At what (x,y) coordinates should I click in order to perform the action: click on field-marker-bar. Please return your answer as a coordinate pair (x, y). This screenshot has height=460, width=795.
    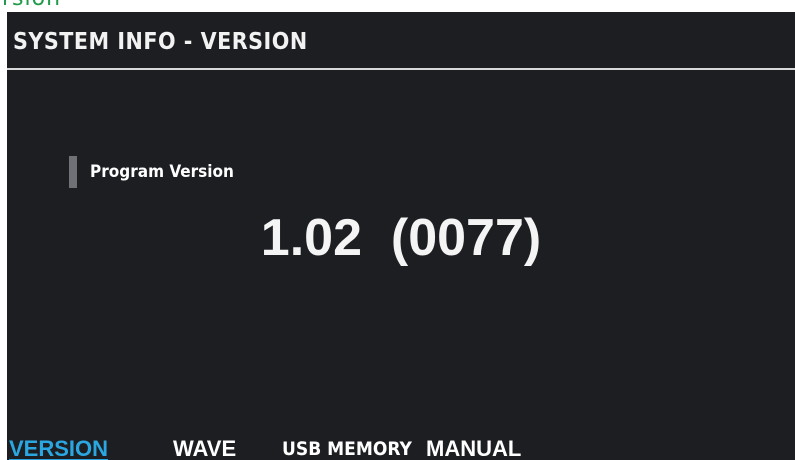
    Looking at the image, I should click on (73, 172).